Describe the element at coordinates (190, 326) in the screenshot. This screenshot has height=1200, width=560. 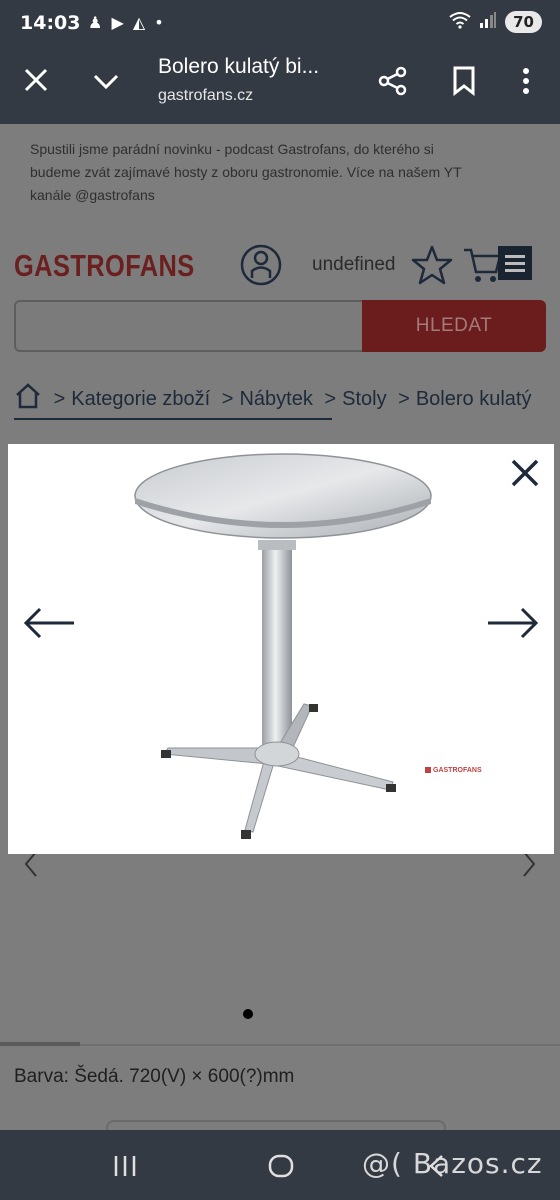
I see `search-input` at that location.